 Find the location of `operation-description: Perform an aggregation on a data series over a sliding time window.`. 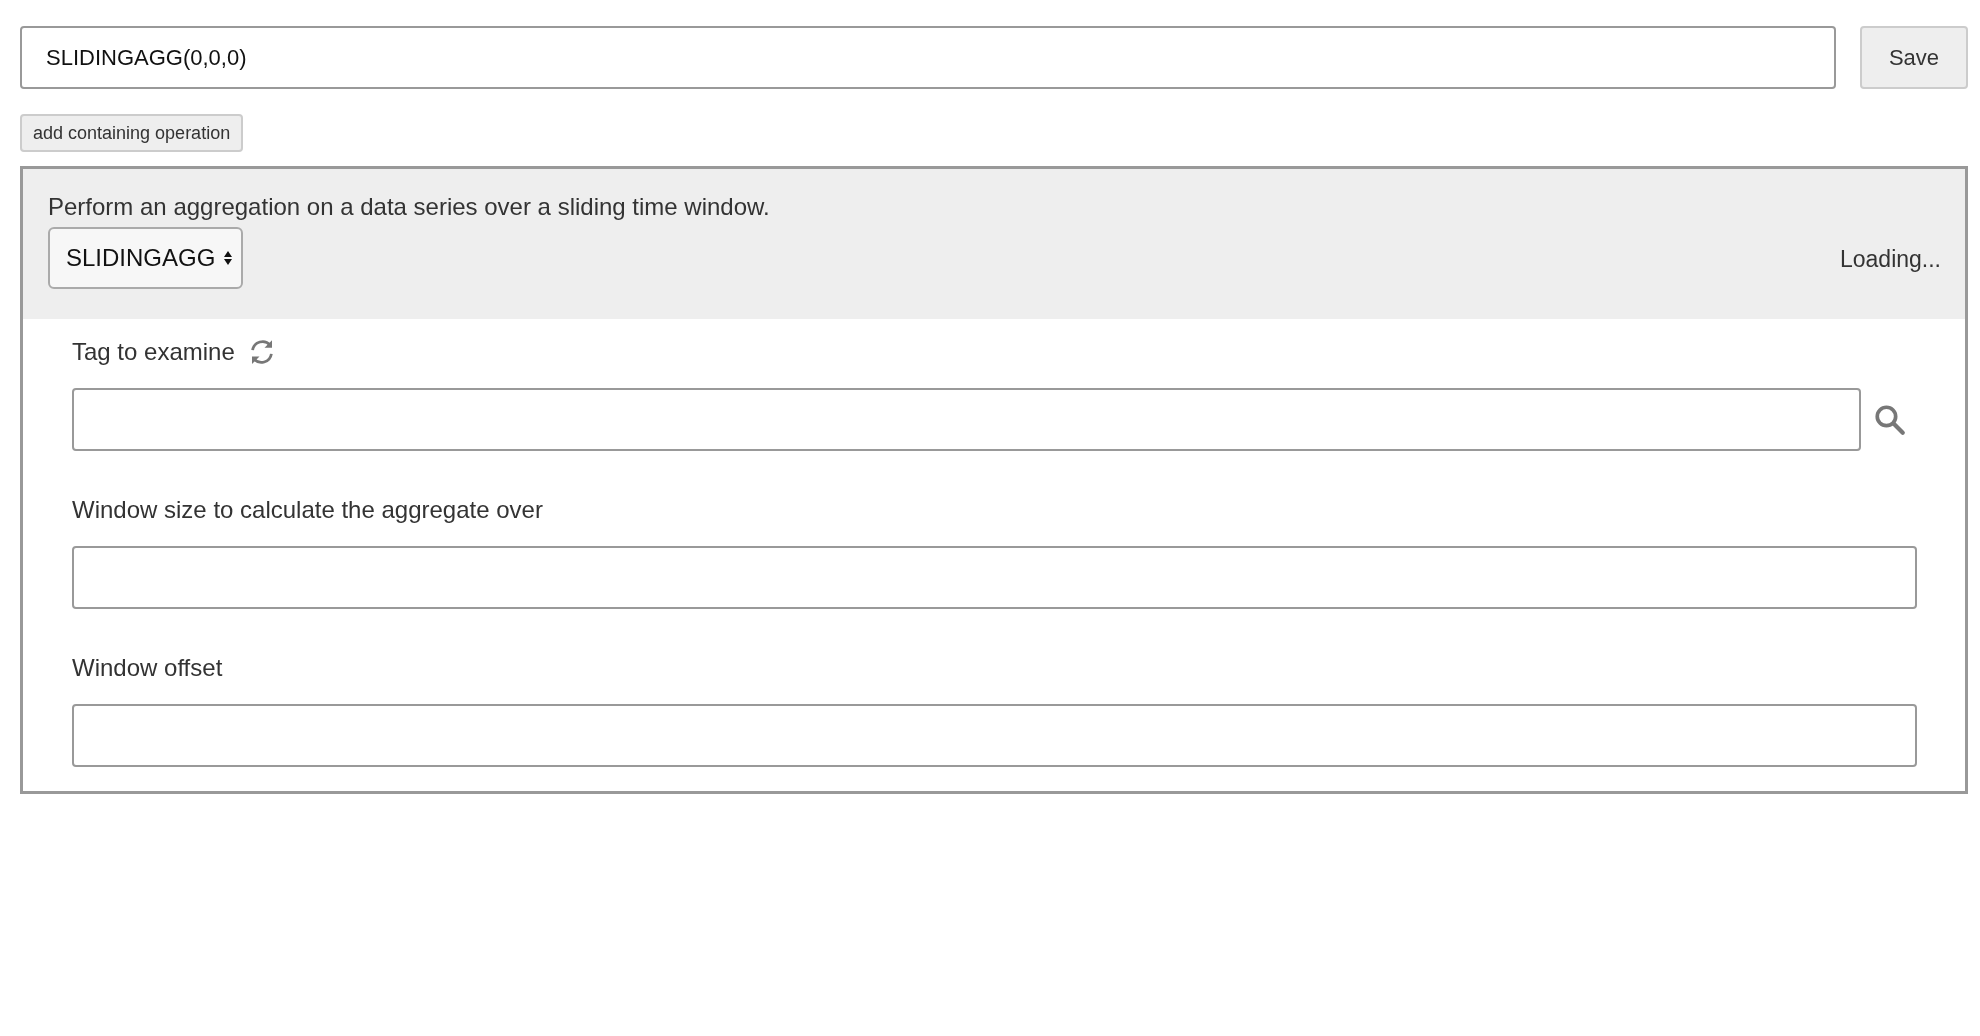

operation-description: Perform an aggregation on a data series over a sliding time window. is located at coordinates (409, 207).